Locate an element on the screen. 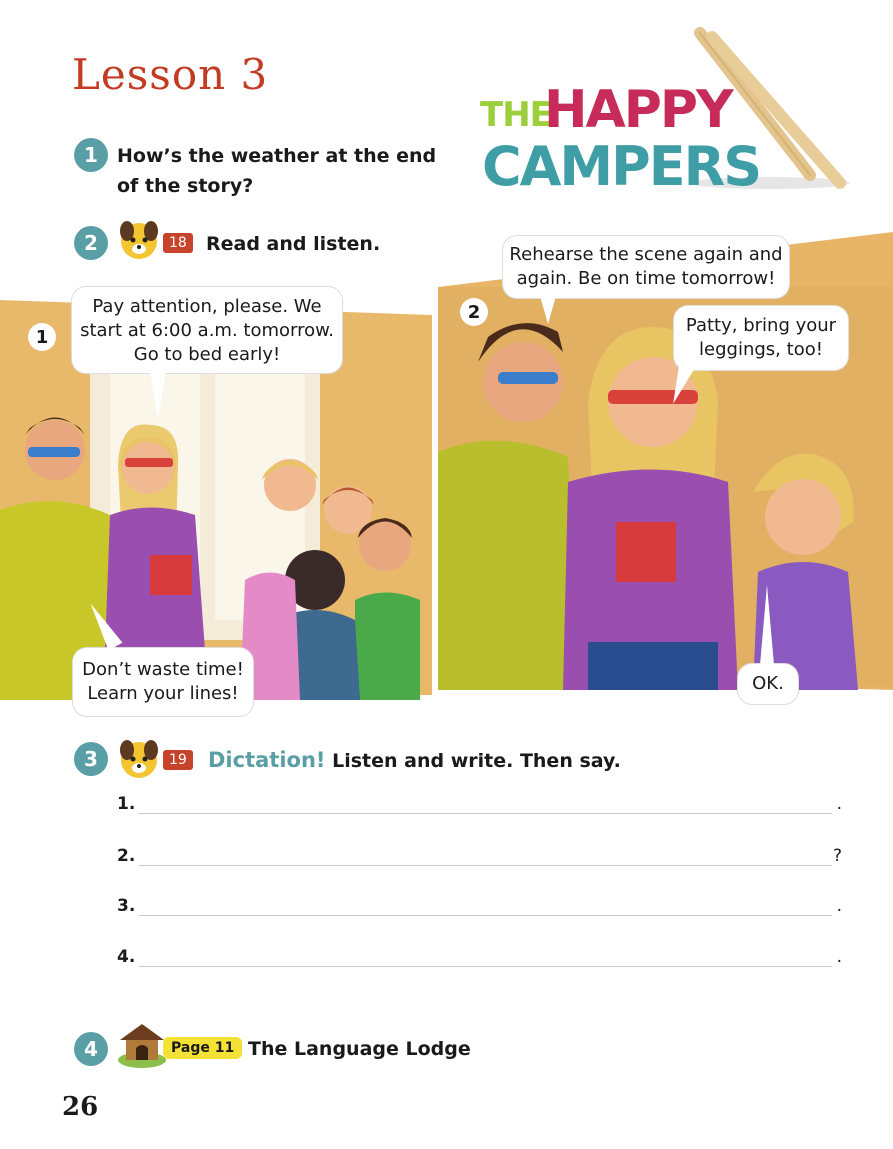 Image resolution: width=893 pixels, height=1149 pixels. panel-1-number: 1 is located at coordinates (42, 337).